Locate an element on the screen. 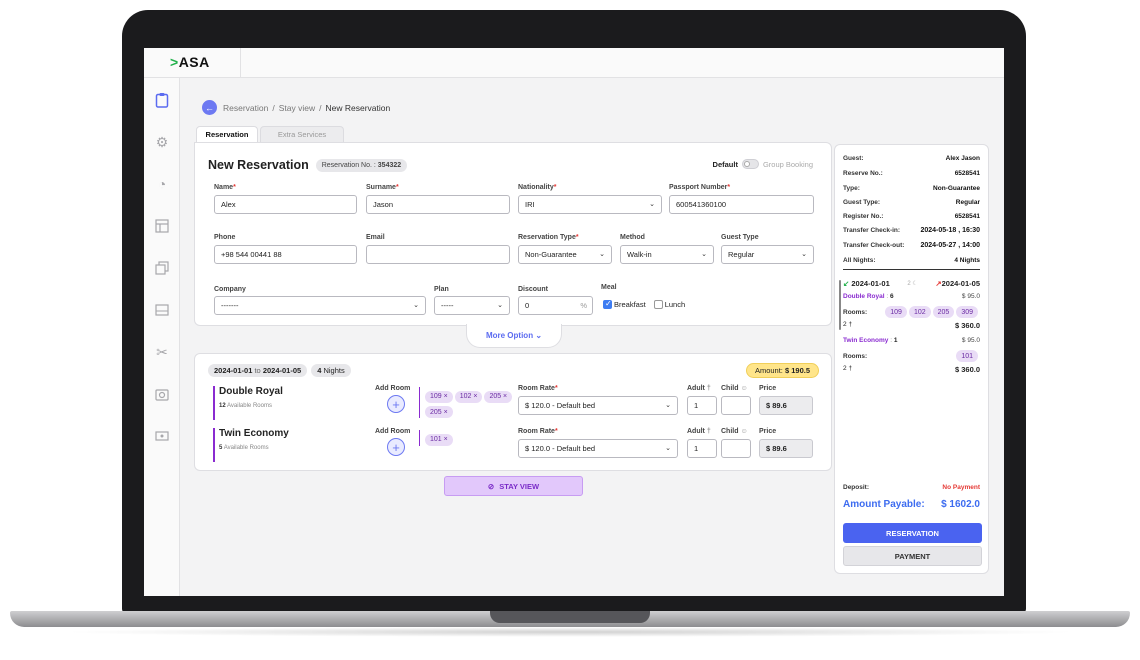 Image resolution: width=1140 pixels, height=660 pixels. back-arrow-icon: ← is located at coordinates (209, 107).